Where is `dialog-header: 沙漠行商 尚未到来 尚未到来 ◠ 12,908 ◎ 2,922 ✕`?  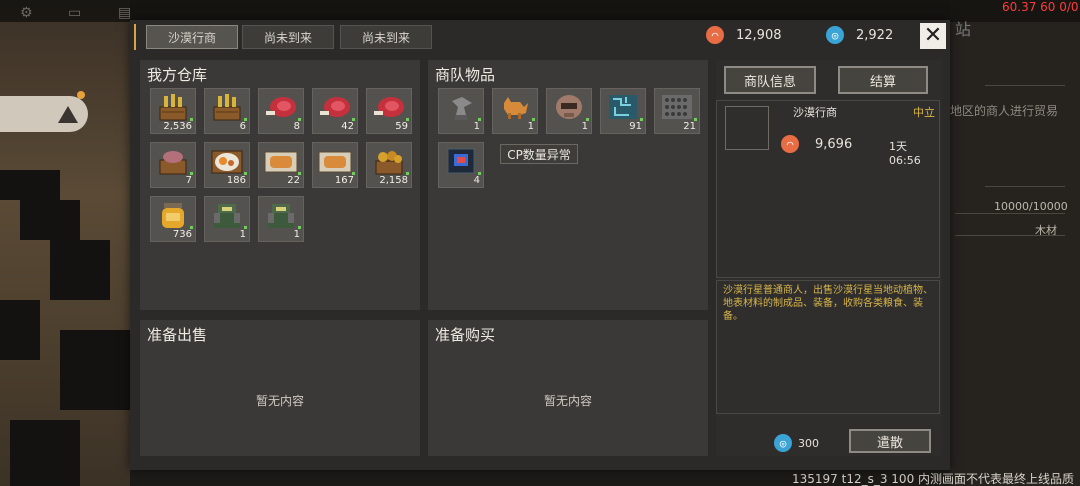
dialog-header: 沙漠行商 尚未到来 尚未到来 ◠ 12,908 ◎ 2,922 ✕ is located at coordinates (540, 37).